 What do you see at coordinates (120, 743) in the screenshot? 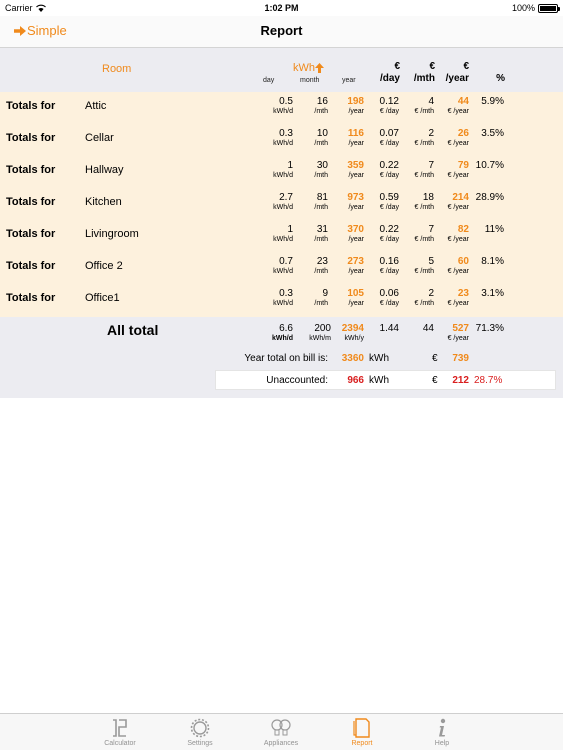
I see `tab-calculator-label: Calculator` at bounding box center [120, 743].